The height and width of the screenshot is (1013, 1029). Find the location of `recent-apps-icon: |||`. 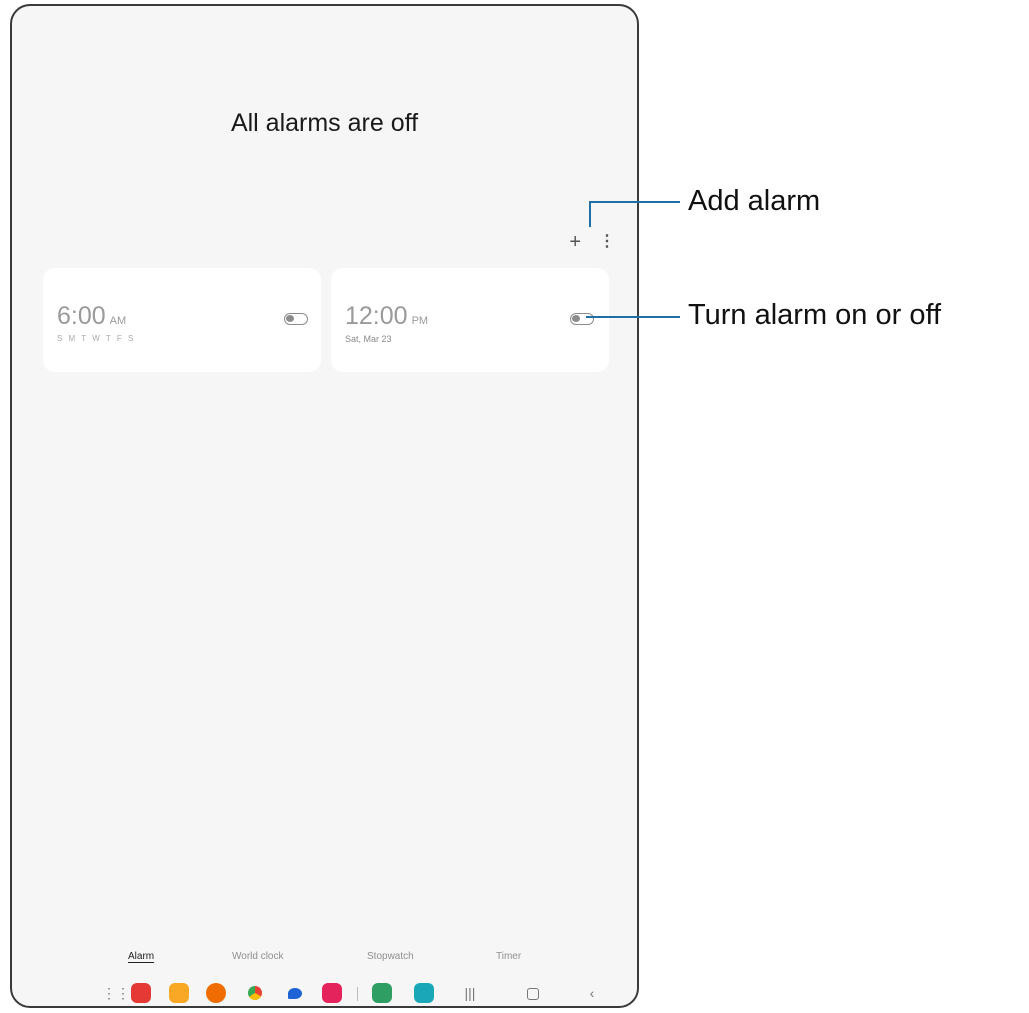

recent-apps-icon: ||| is located at coordinates (470, 993).